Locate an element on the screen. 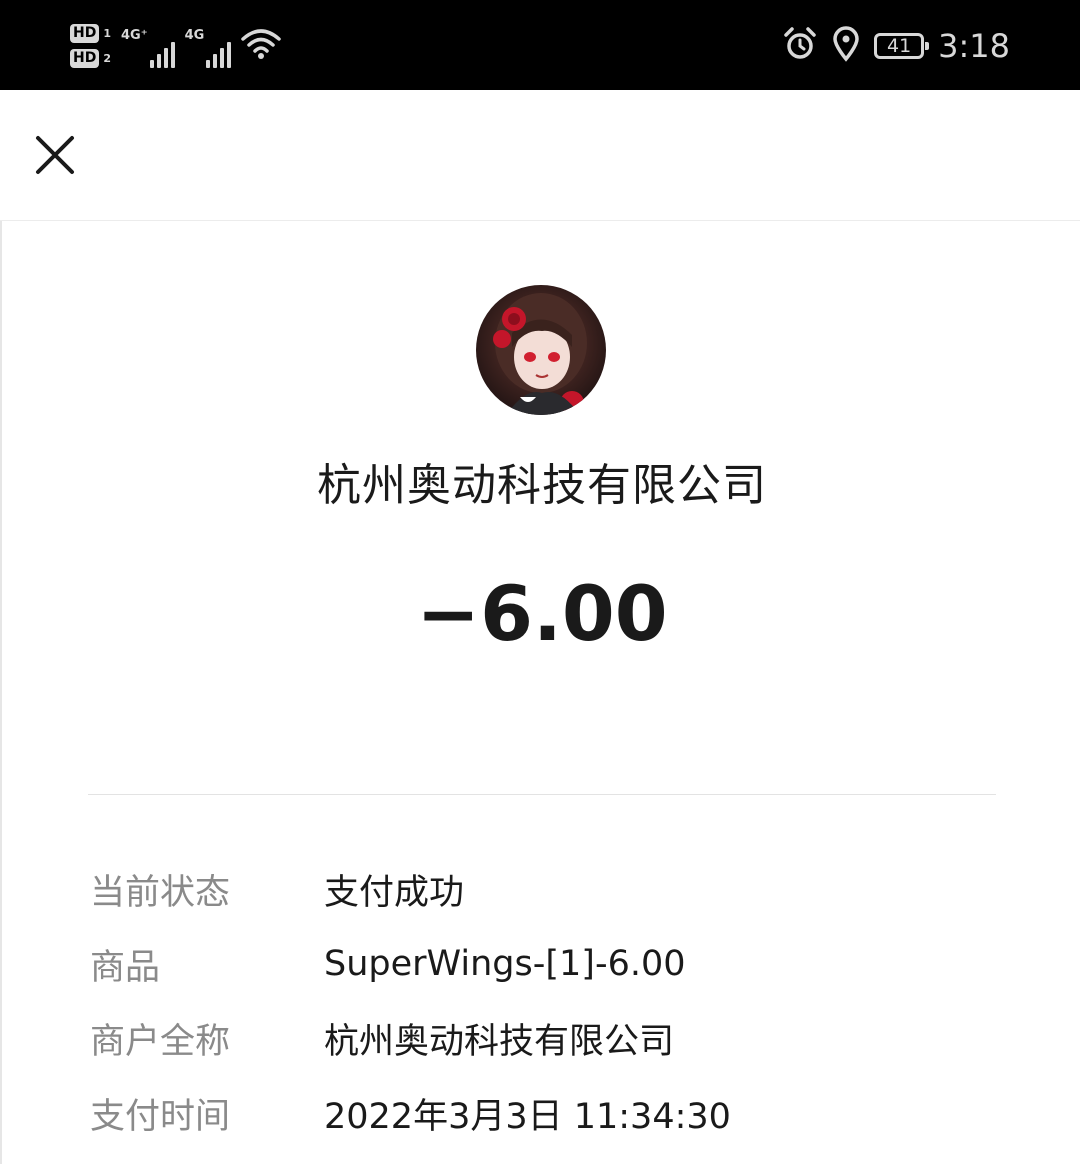  hd-badge-sim2: HD is located at coordinates (85, 58).